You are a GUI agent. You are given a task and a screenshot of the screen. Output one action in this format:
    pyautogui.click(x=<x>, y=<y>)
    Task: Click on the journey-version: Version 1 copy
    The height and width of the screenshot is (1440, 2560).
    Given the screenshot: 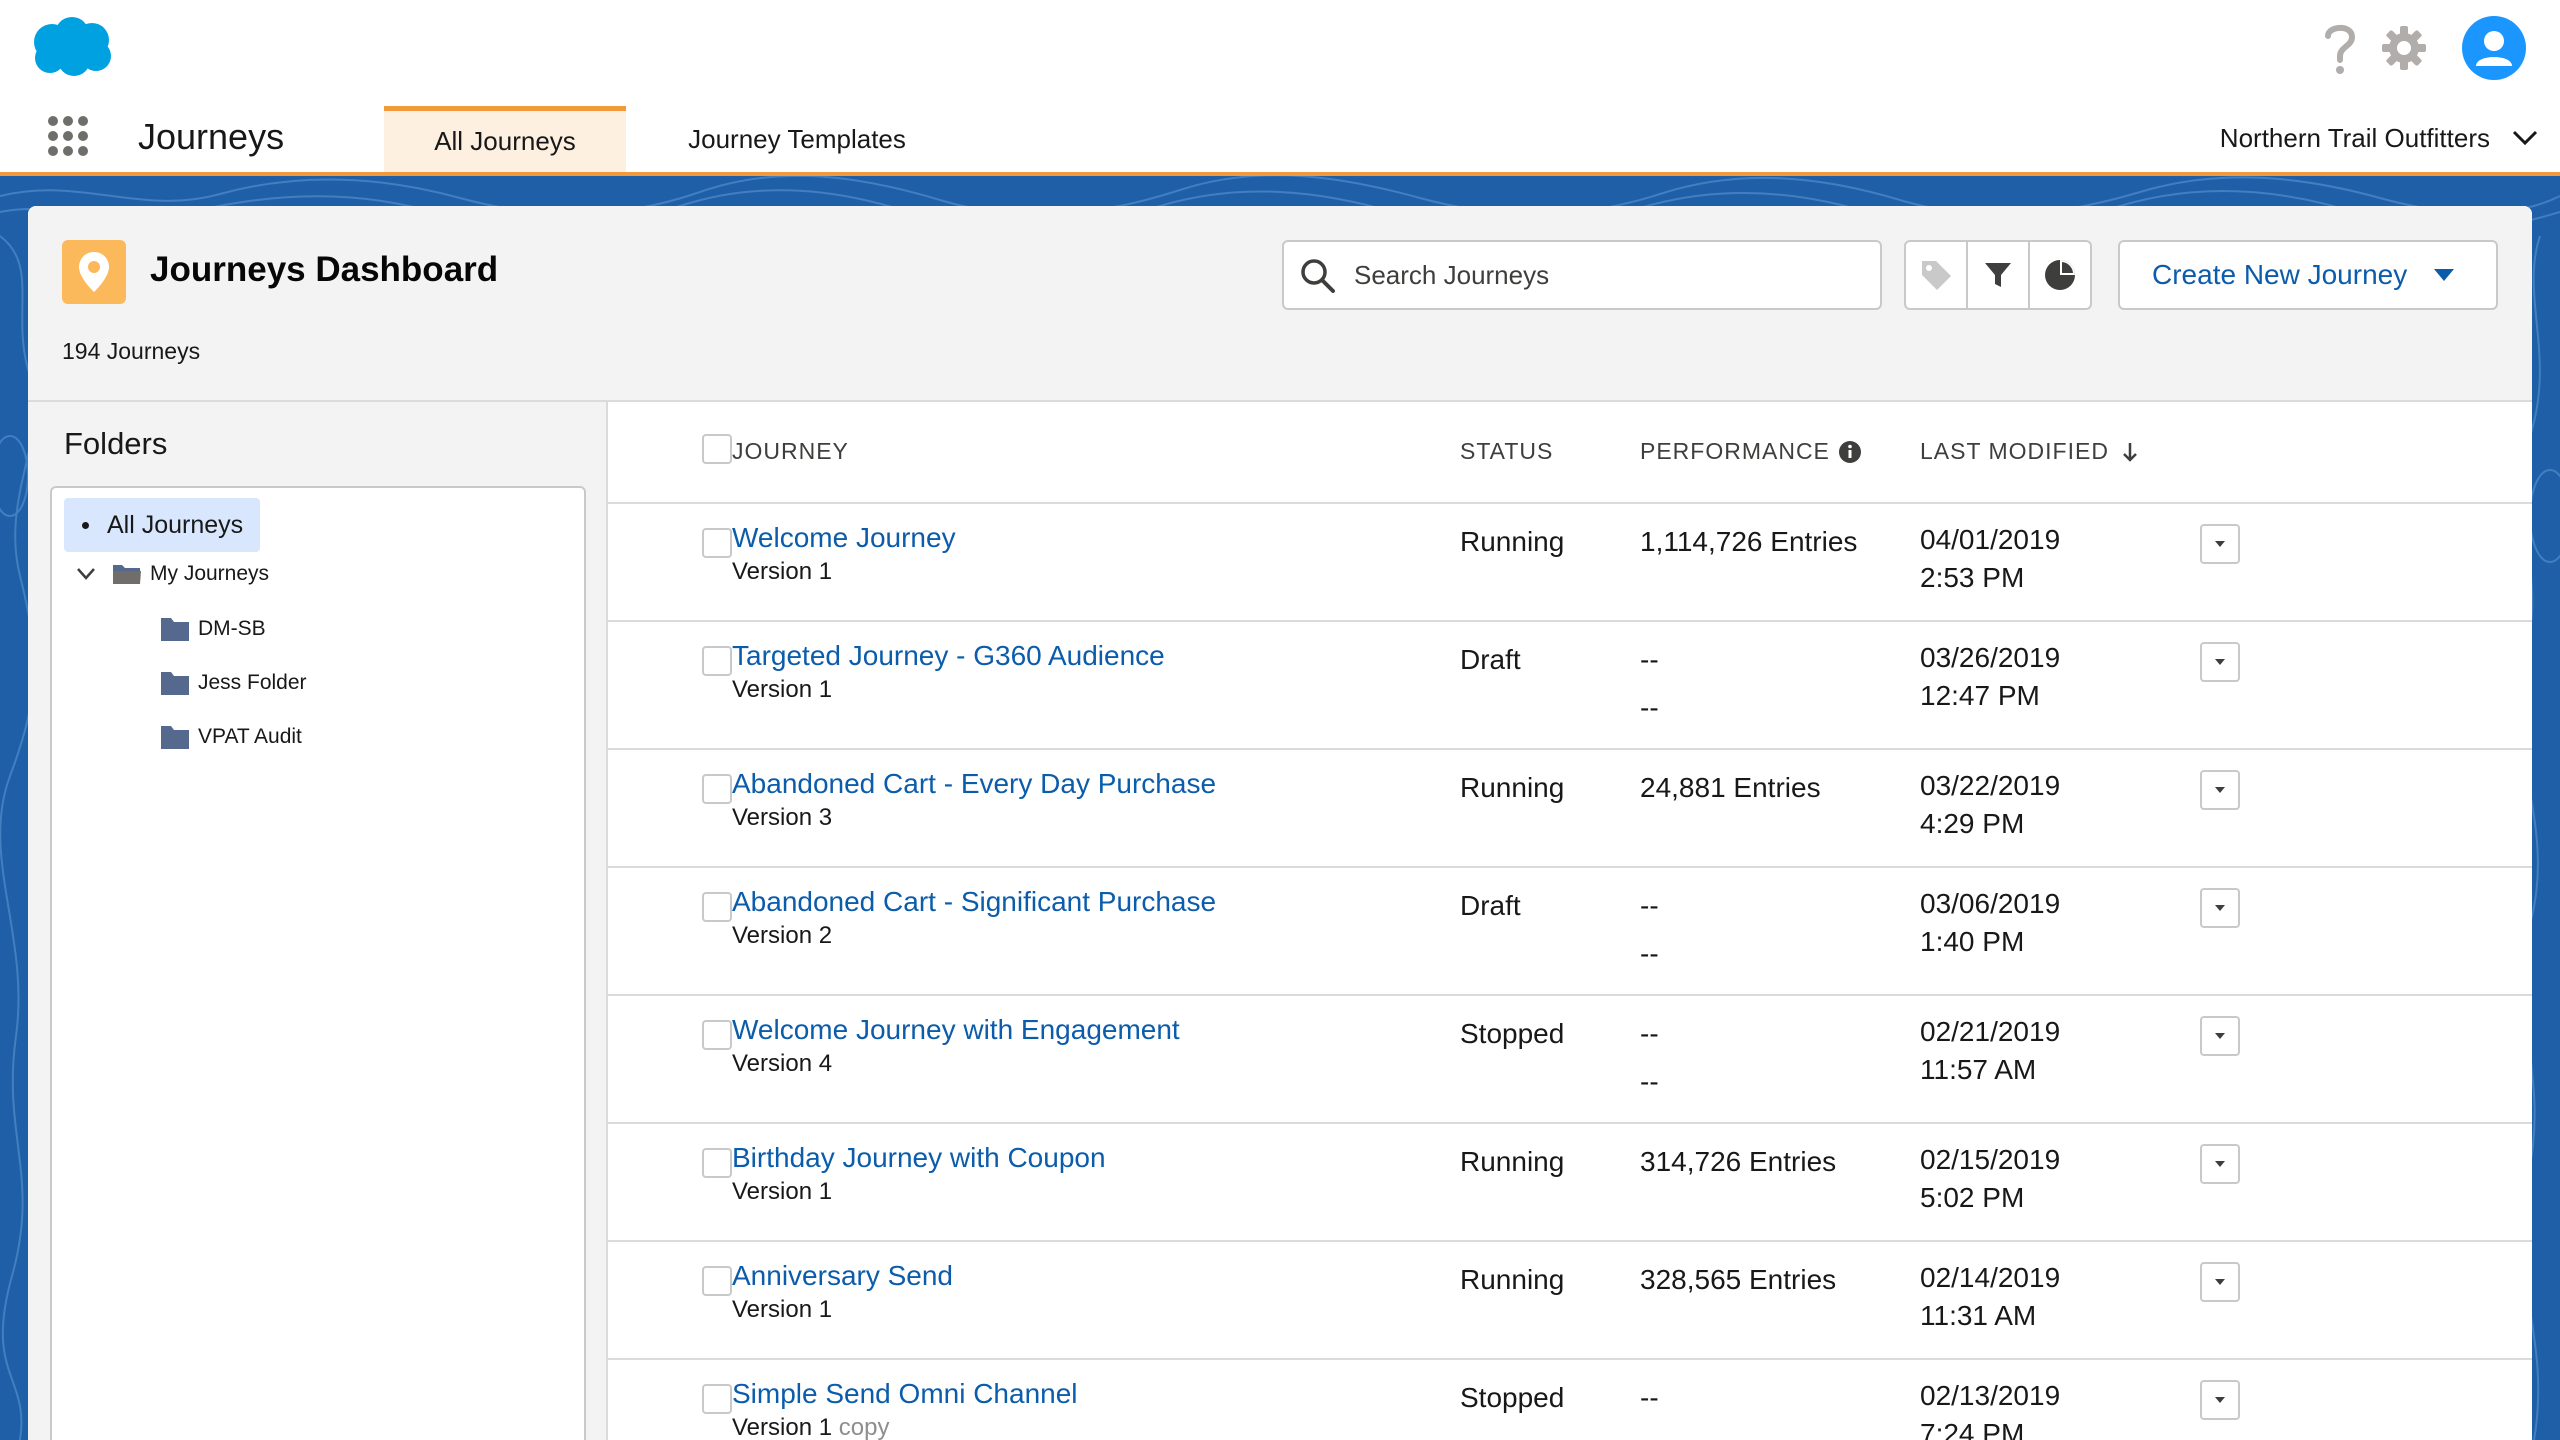 What is the action you would take?
    pyautogui.click(x=811, y=1427)
    